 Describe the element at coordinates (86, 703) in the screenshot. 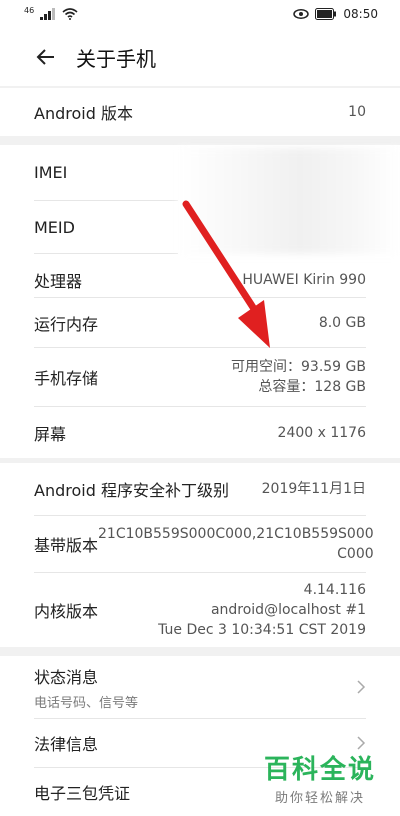

I see `status-info-sub: 电话号码、信号等` at that location.